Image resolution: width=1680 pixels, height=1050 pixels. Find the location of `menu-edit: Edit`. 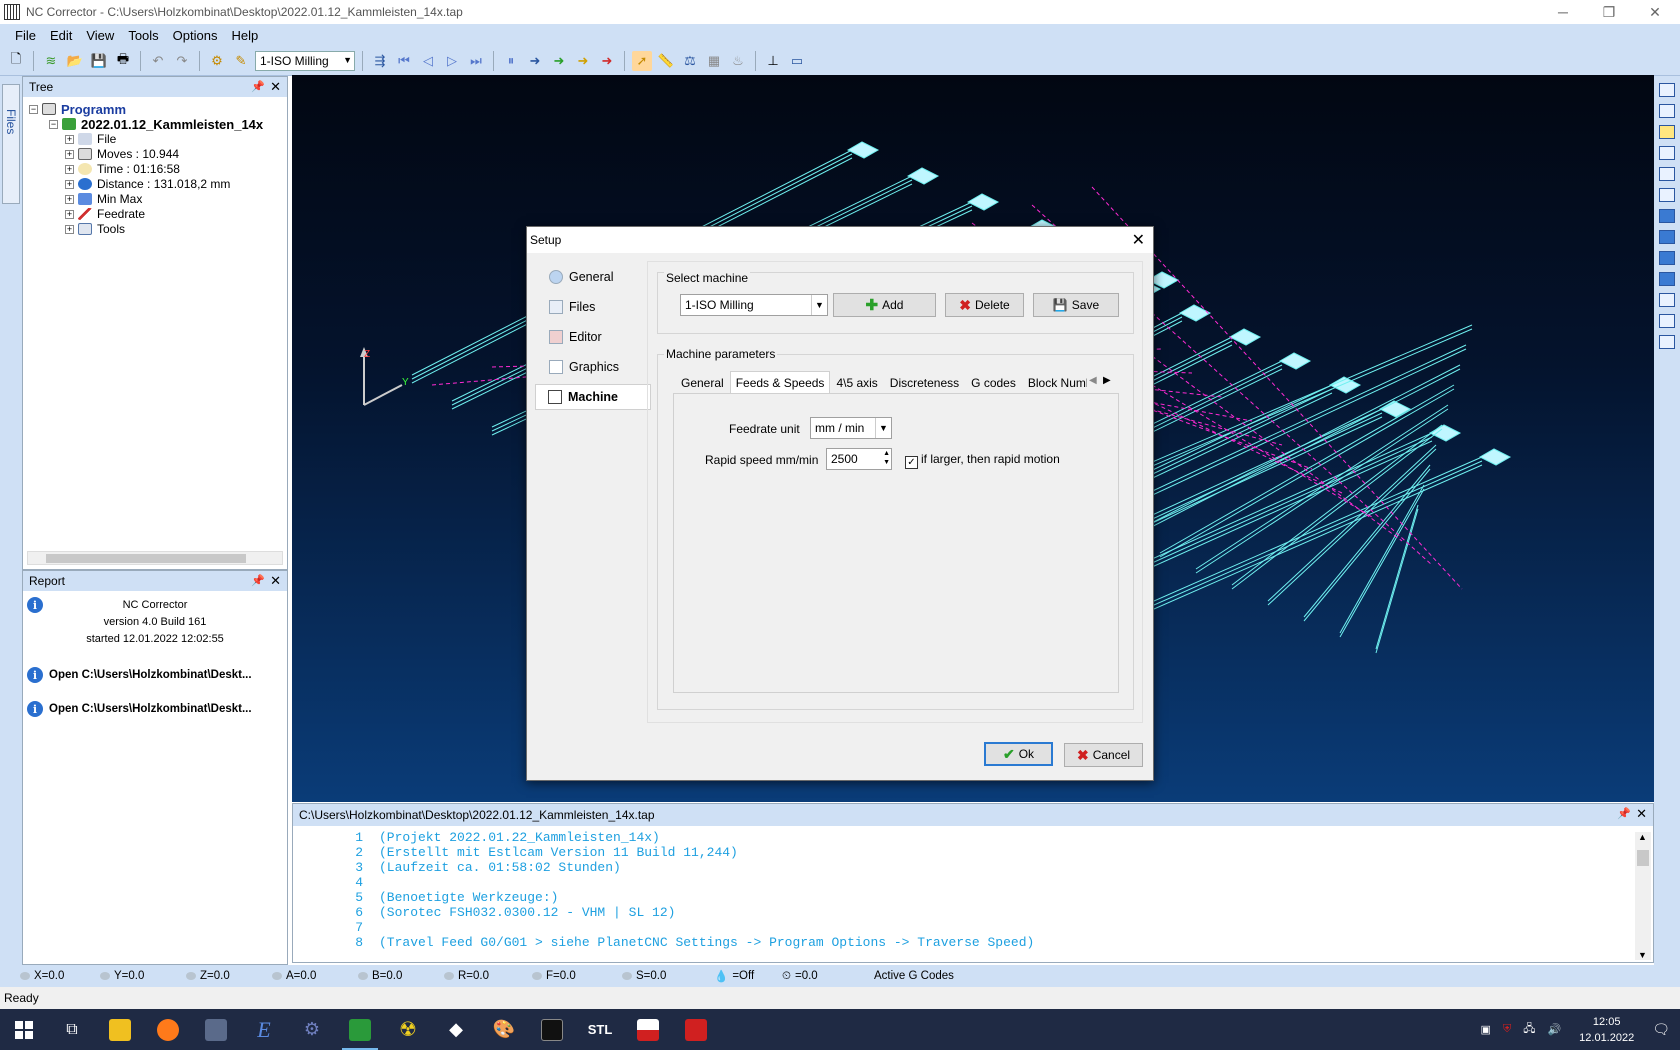

menu-edit: Edit is located at coordinates (61, 35).